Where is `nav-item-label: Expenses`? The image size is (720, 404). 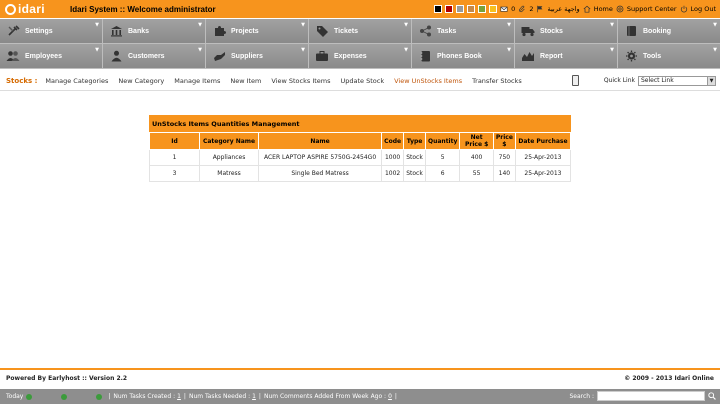
nav-item-label: Expenses is located at coordinates (350, 56).